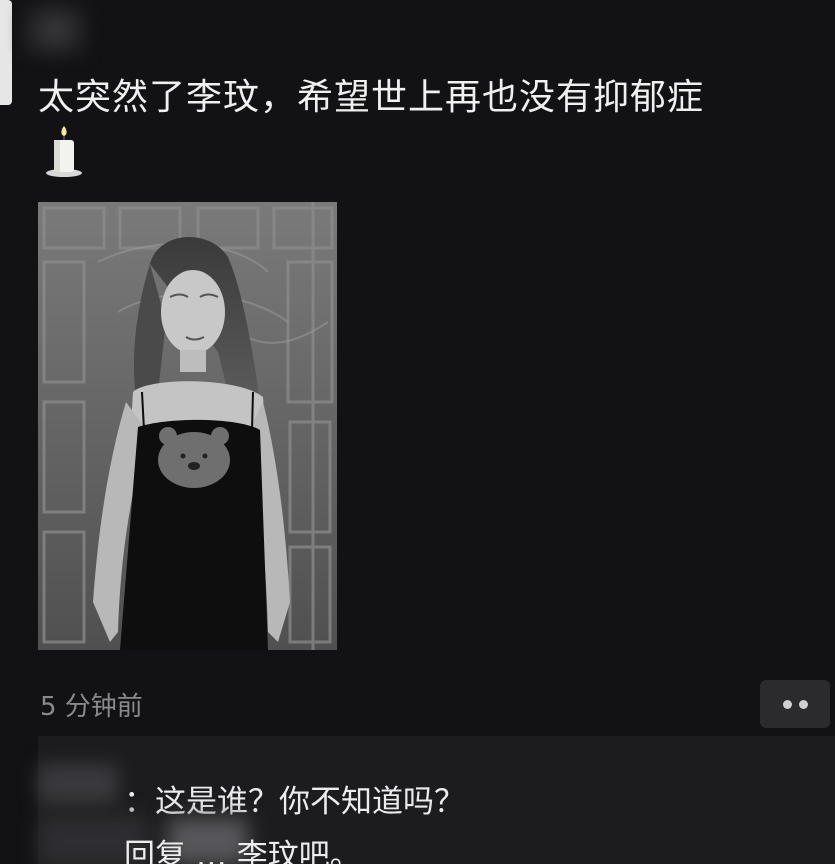 The height and width of the screenshot is (864, 835). I want to click on scroll-edge, so click(6, 52).